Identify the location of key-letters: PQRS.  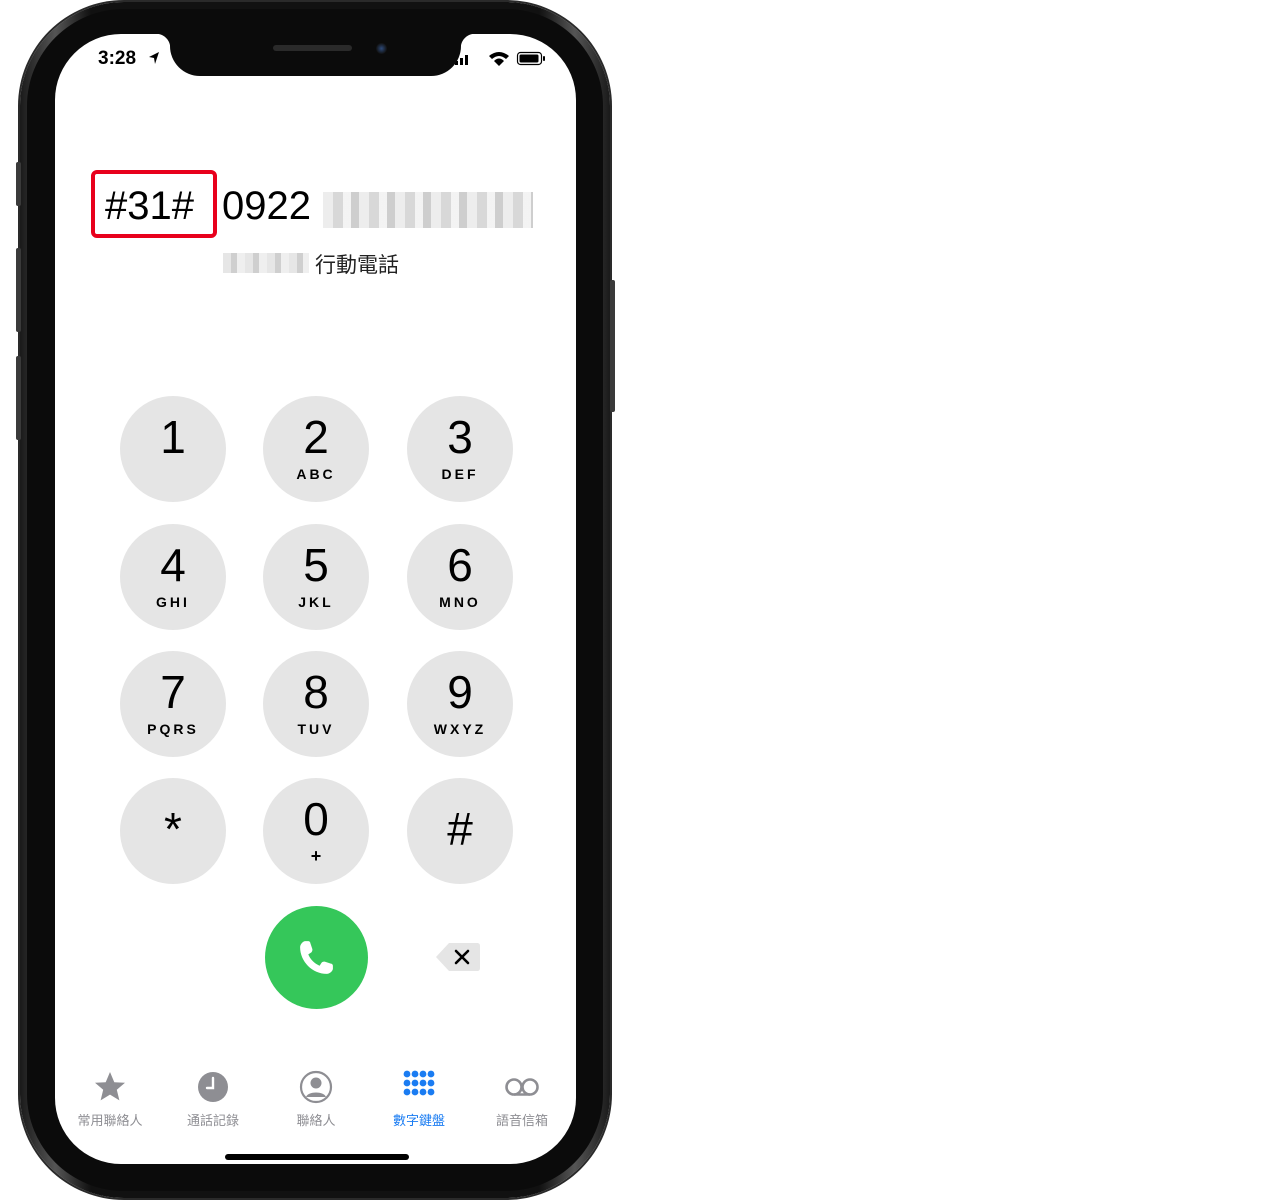
(173, 729).